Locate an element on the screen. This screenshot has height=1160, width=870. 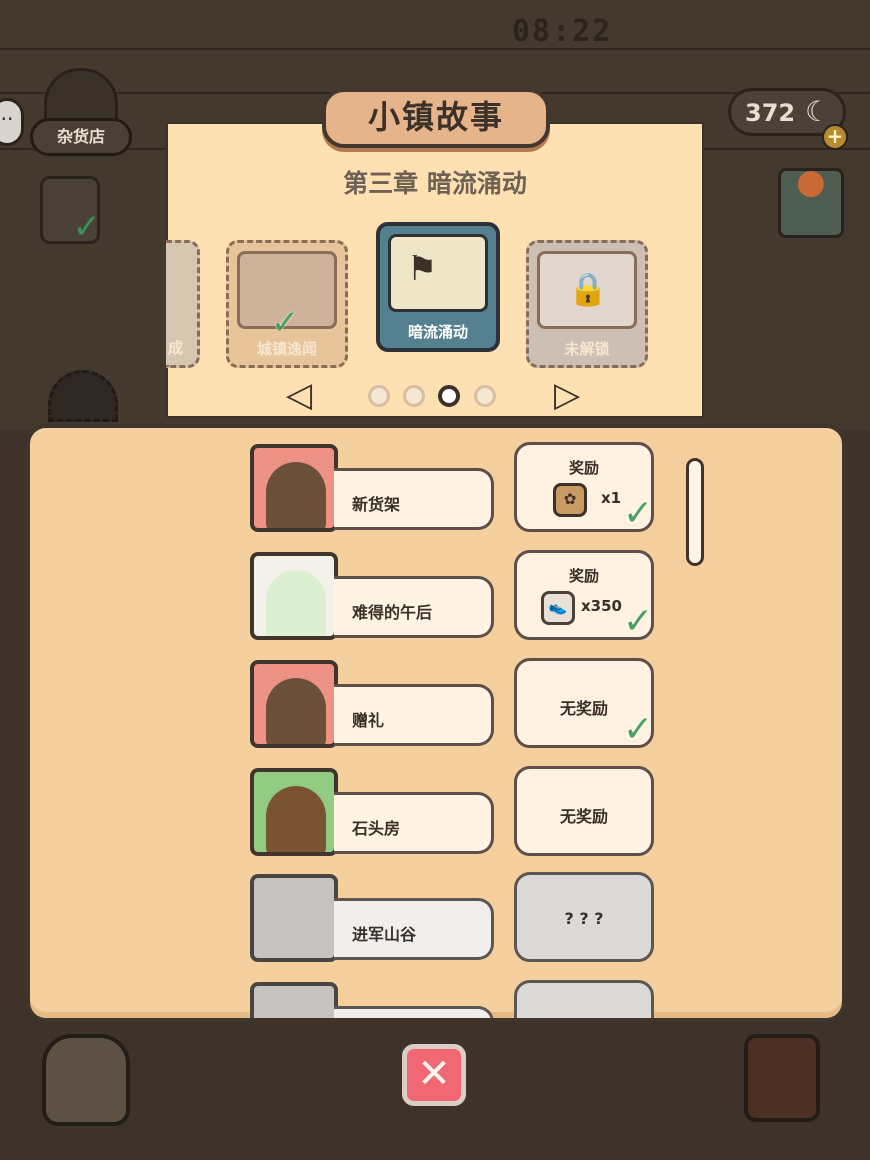
flag-icon: ⚑ is located at coordinates (438, 273).